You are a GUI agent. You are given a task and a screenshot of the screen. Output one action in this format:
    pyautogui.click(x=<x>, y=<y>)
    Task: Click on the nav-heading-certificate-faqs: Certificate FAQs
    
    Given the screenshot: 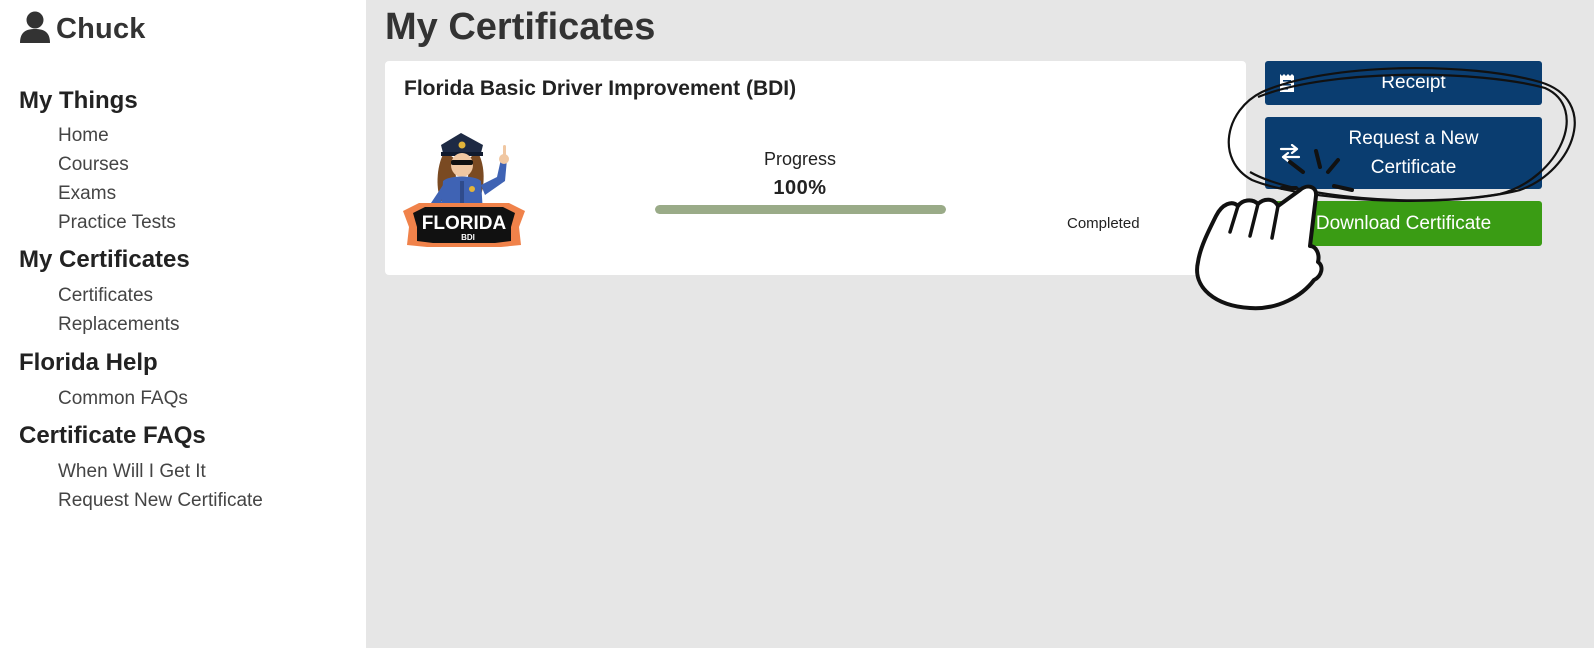 What is the action you would take?
    pyautogui.click(x=112, y=435)
    